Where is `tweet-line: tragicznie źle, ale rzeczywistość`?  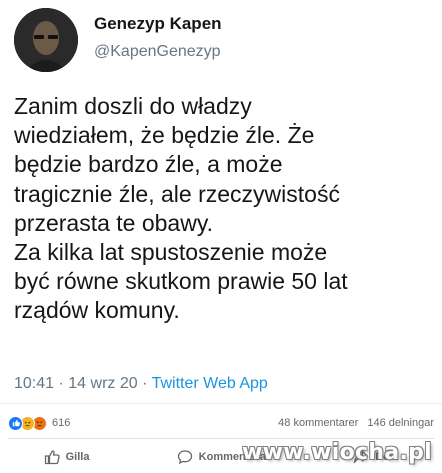 tweet-line: tragicznie źle, ale rzeczywistość is located at coordinates (177, 193).